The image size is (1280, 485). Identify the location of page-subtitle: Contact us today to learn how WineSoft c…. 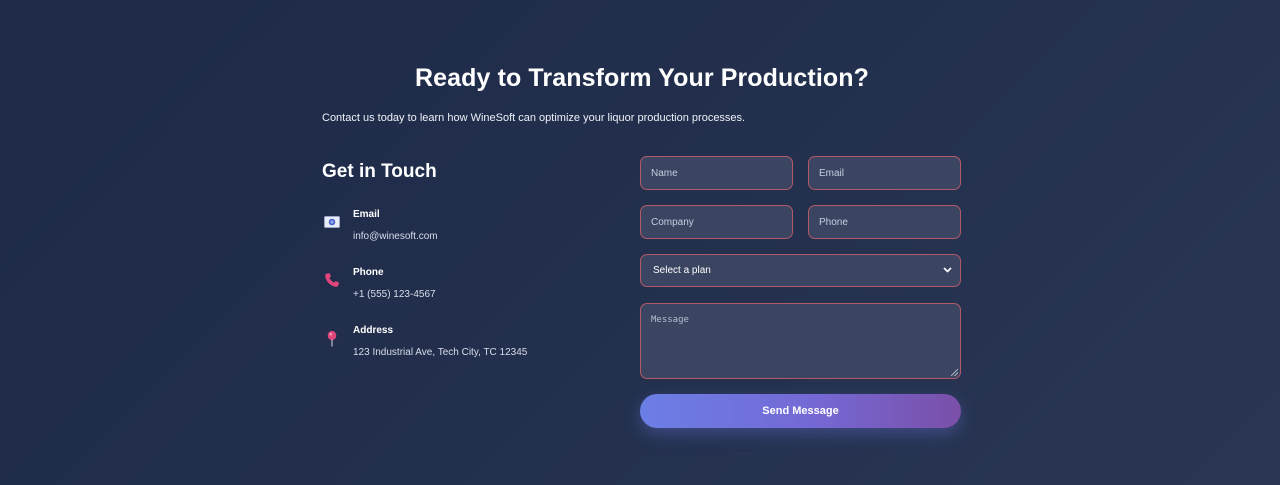
(534, 118).